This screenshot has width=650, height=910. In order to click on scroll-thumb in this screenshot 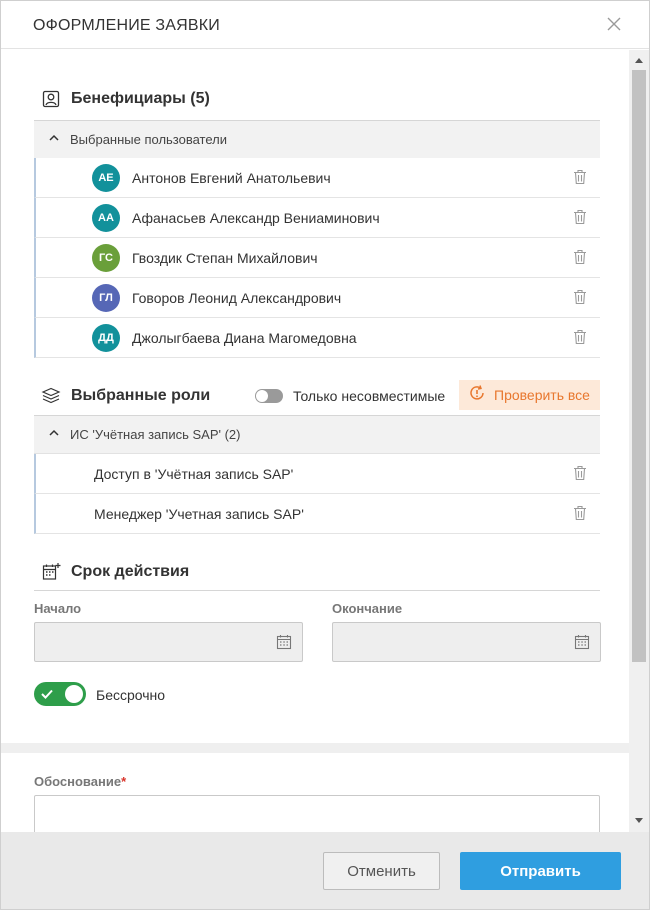, I will do `click(639, 366)`.